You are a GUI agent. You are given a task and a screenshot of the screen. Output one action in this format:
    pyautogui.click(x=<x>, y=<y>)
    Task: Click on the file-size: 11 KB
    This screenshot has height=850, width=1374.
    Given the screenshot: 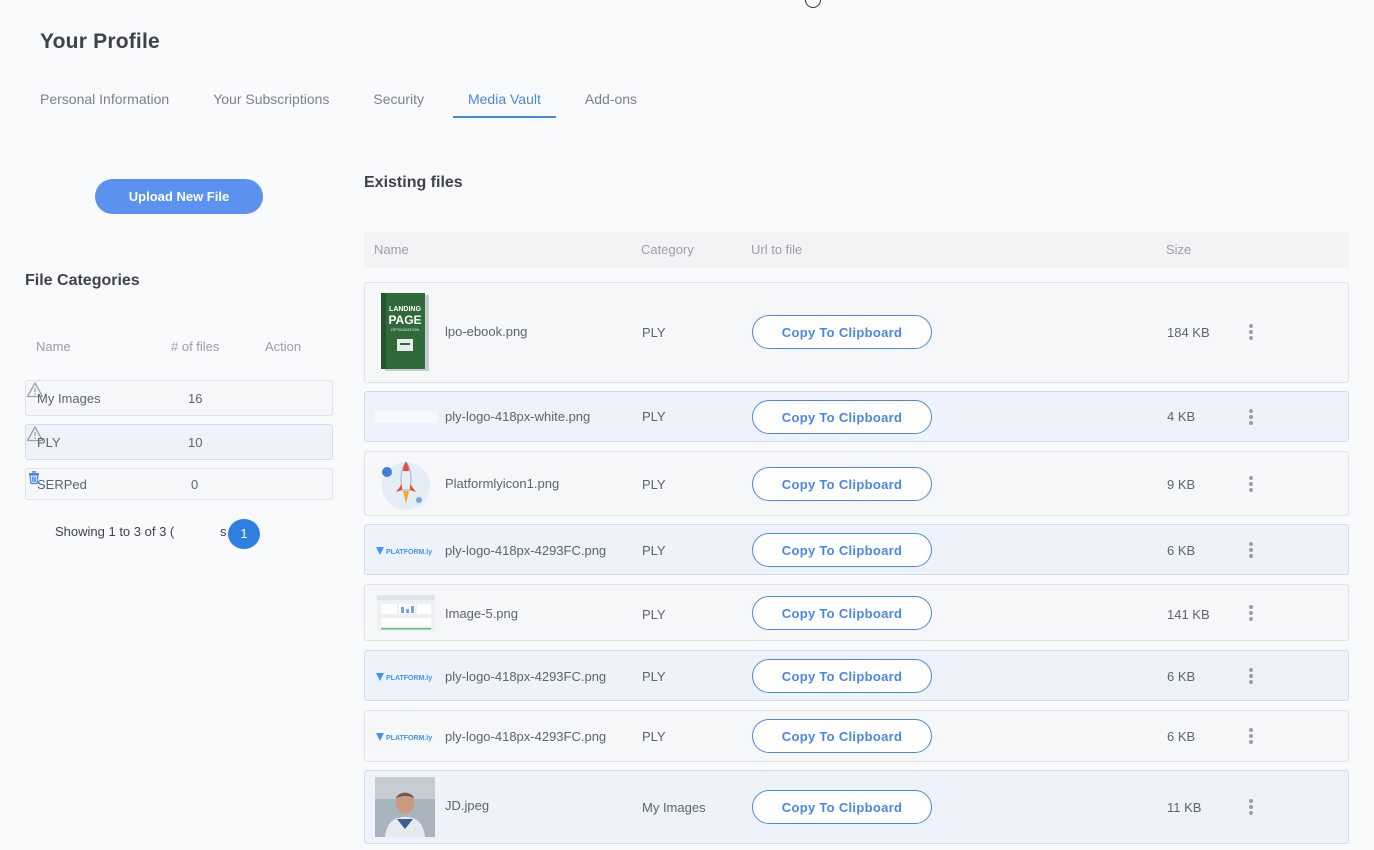 What is the action you would take?
    pyautogui.click(x=1184, y=807)
    